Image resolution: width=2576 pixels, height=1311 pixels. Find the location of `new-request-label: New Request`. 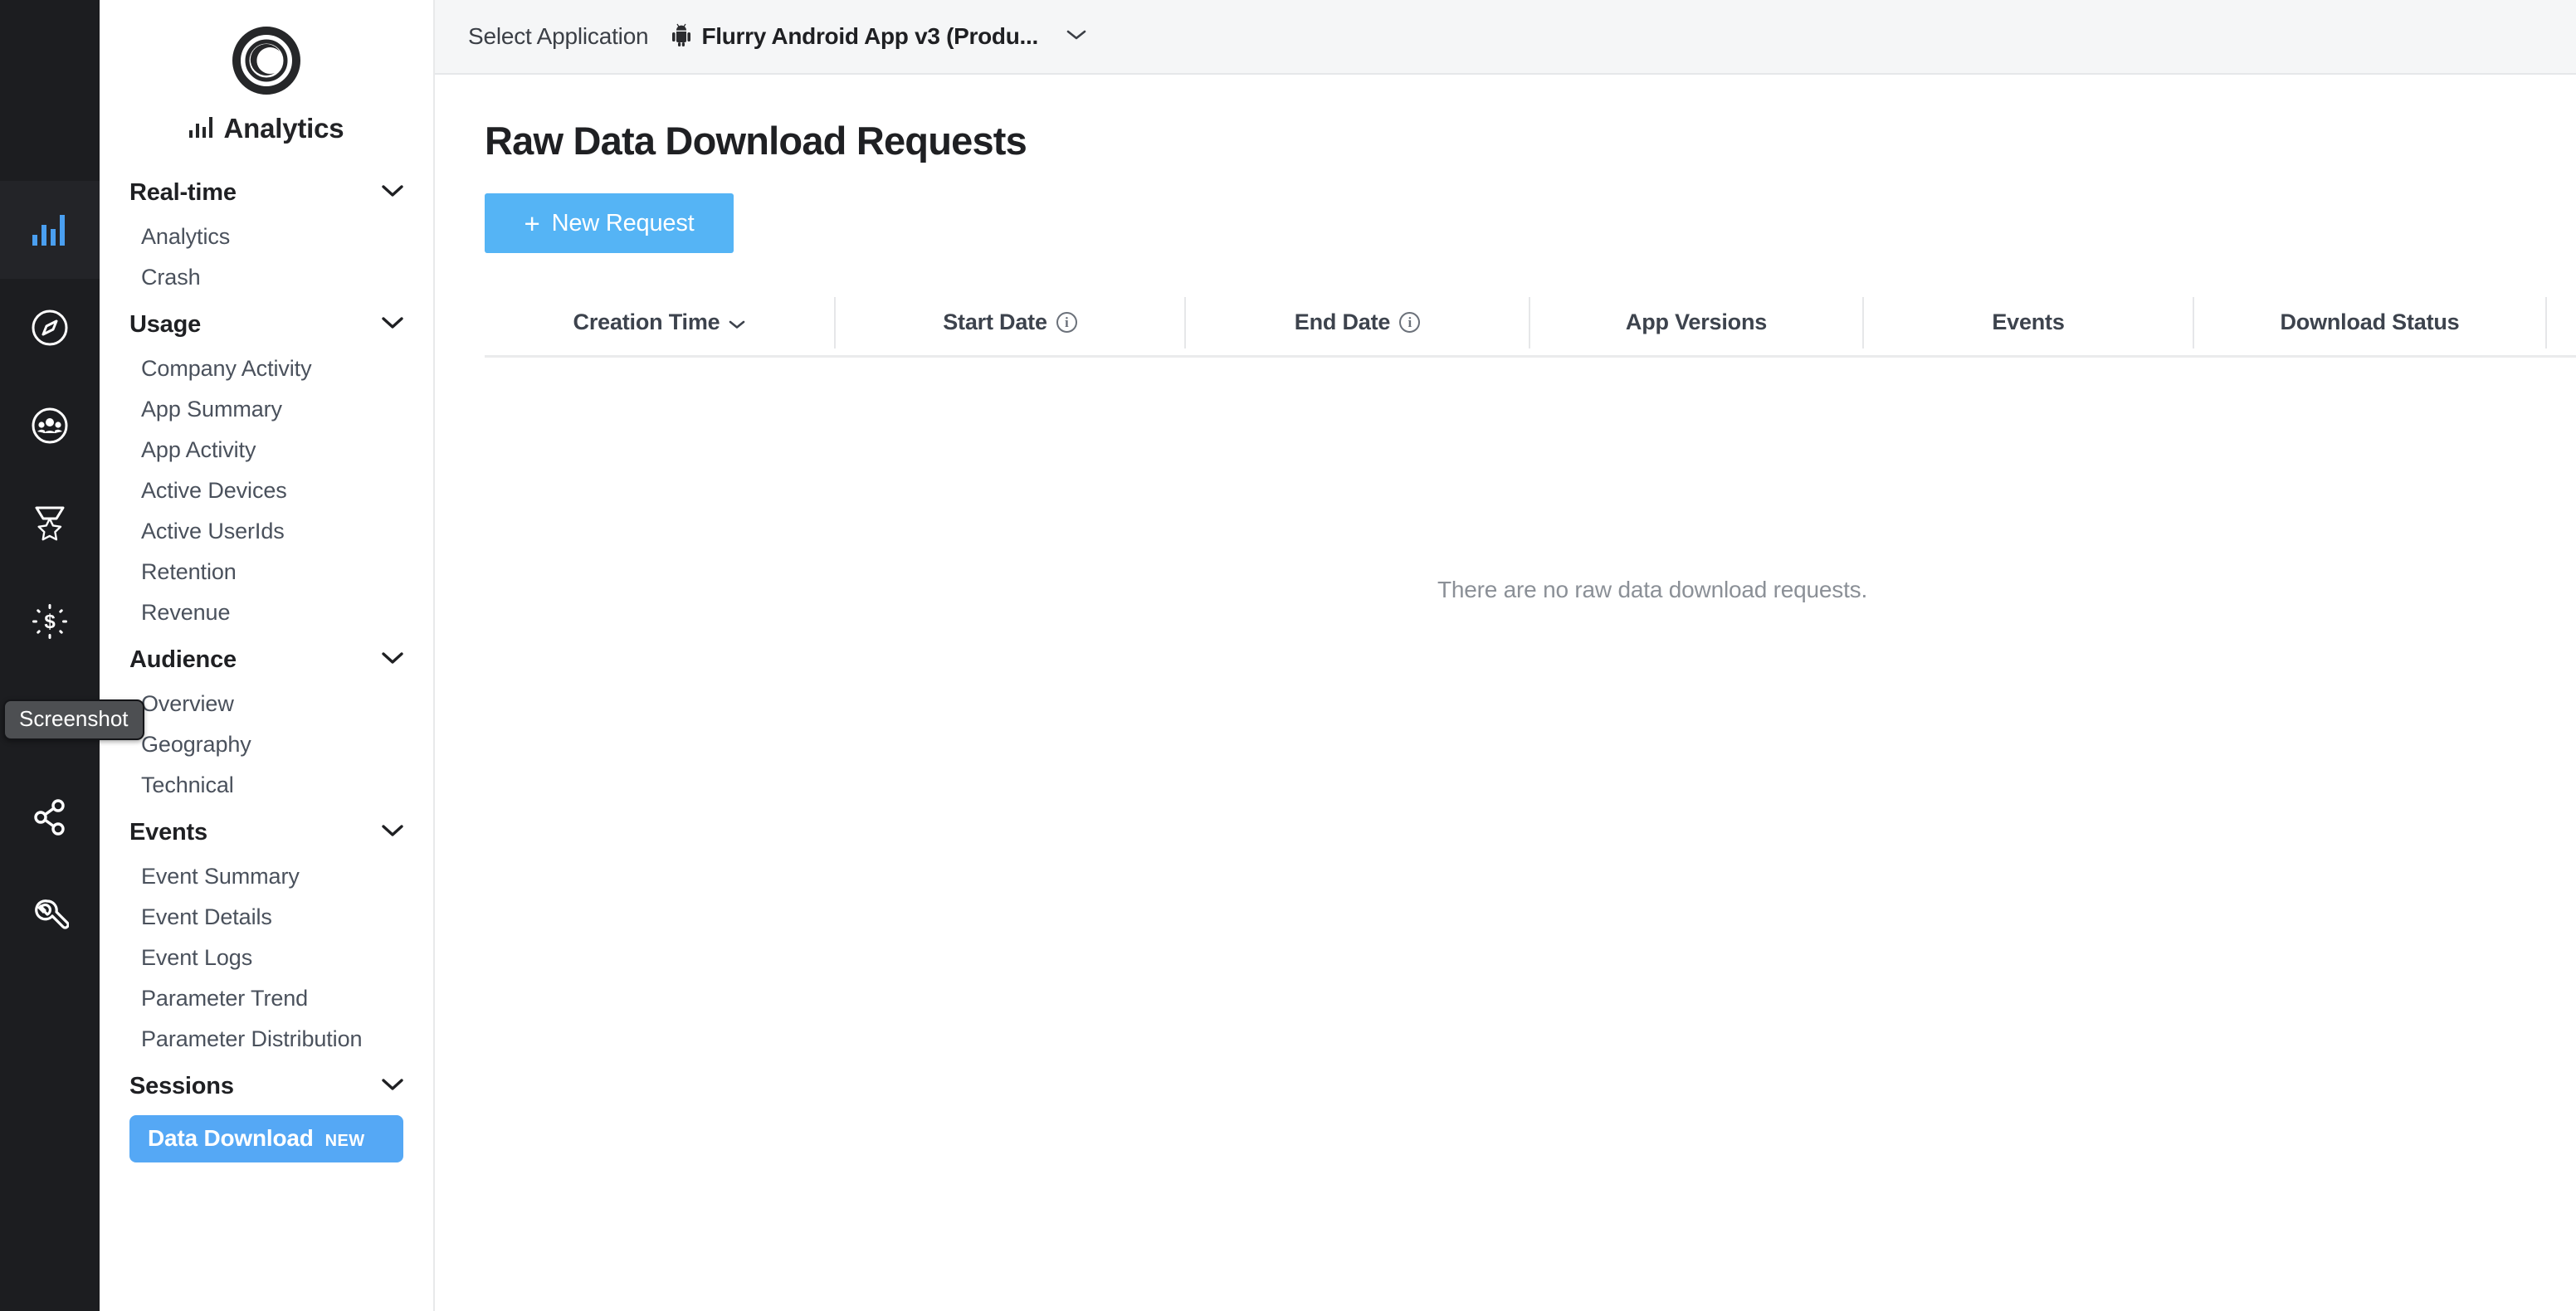

new-request-label: New Request is located at coordinates (623, 222).